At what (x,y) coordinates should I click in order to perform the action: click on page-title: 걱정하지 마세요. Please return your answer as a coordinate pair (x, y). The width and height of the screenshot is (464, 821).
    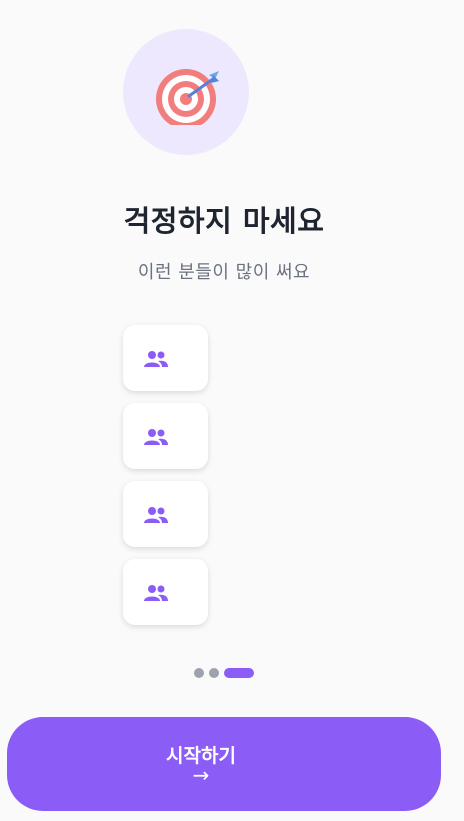
    Looking at the image, I should click on (224, 221).